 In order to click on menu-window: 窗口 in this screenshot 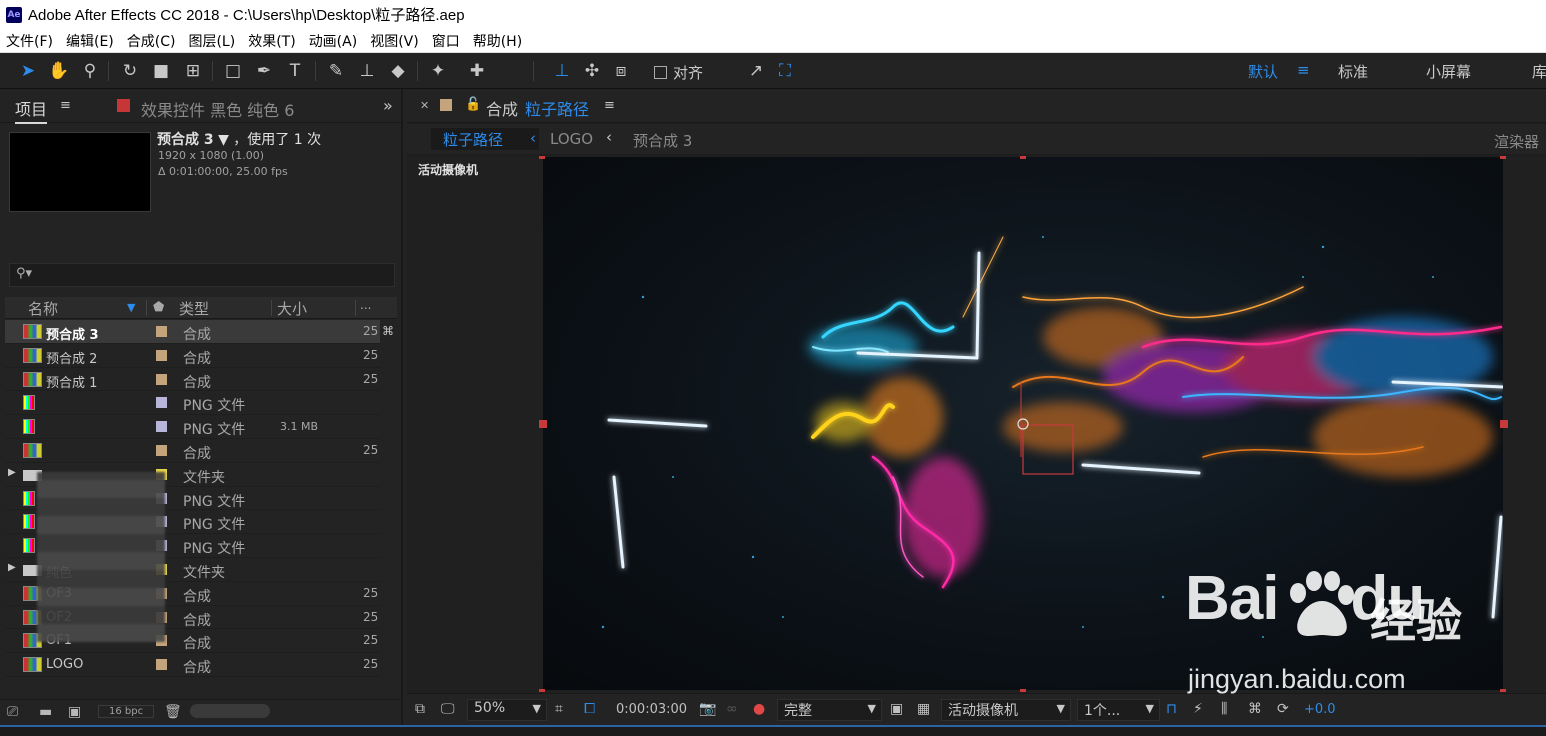, I will do `click(446, 41)`.